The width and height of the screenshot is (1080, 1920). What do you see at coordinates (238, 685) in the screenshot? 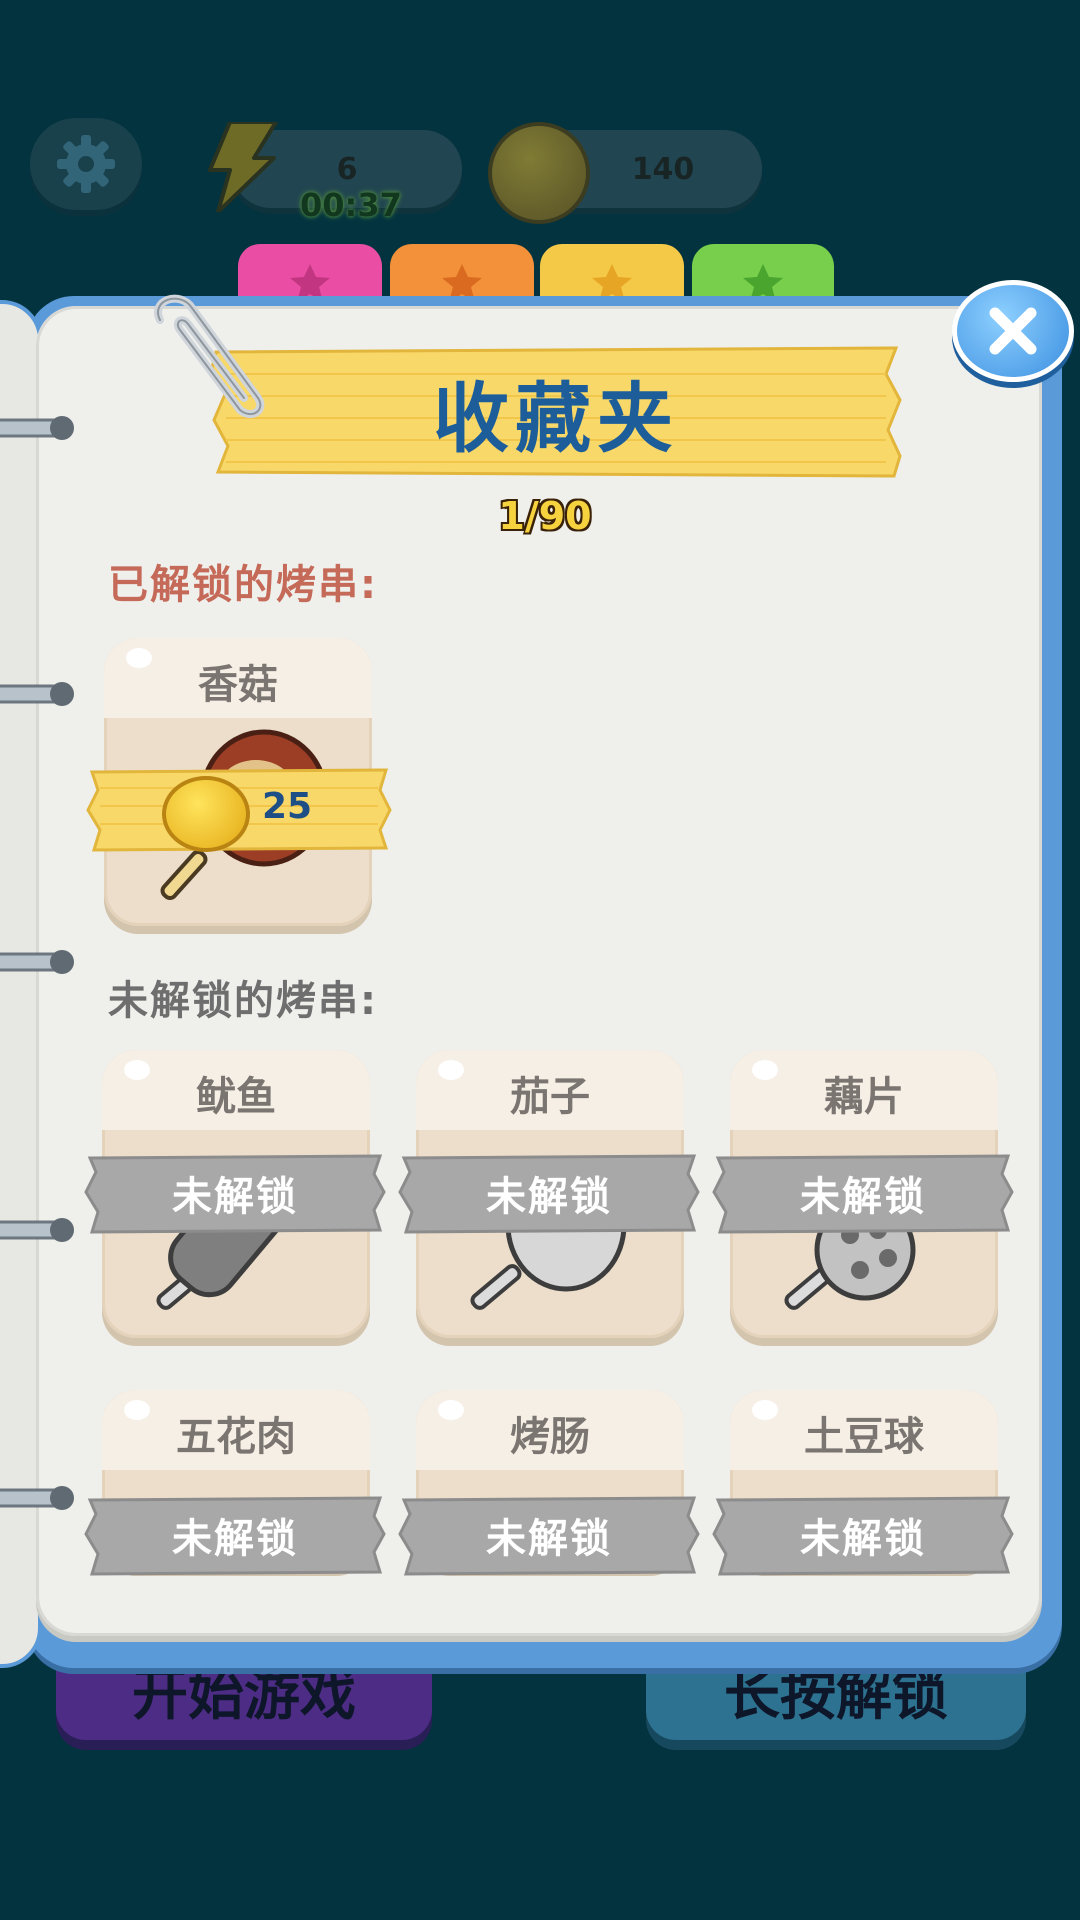
I see `skewer-name: 香菇` at bounding box center [238, 685].